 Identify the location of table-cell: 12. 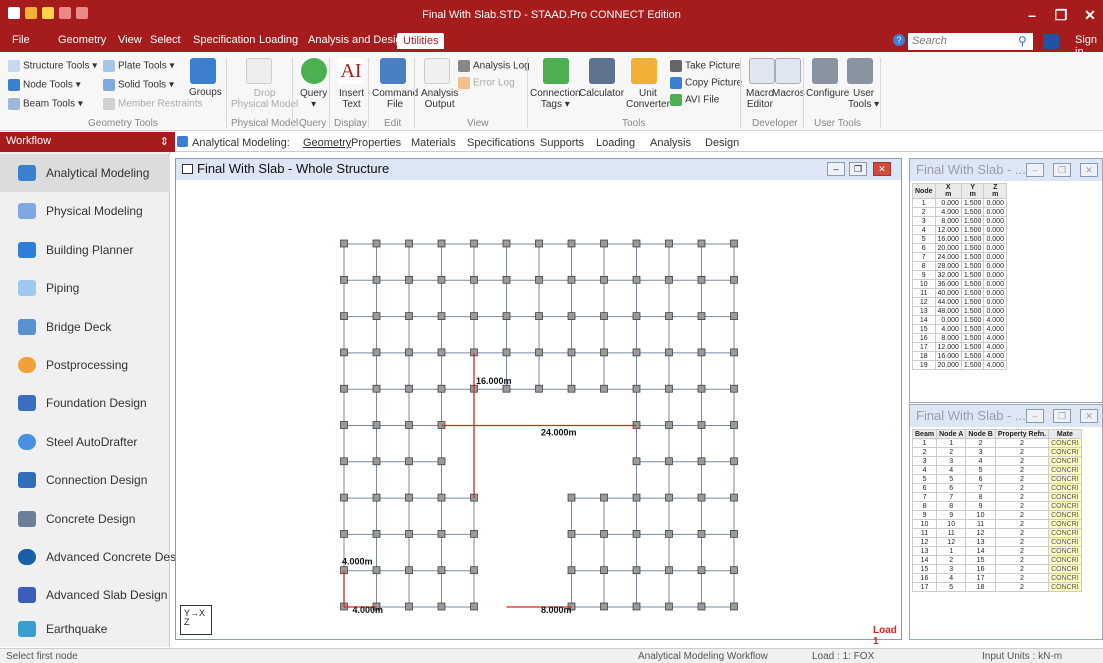
(924, 302).